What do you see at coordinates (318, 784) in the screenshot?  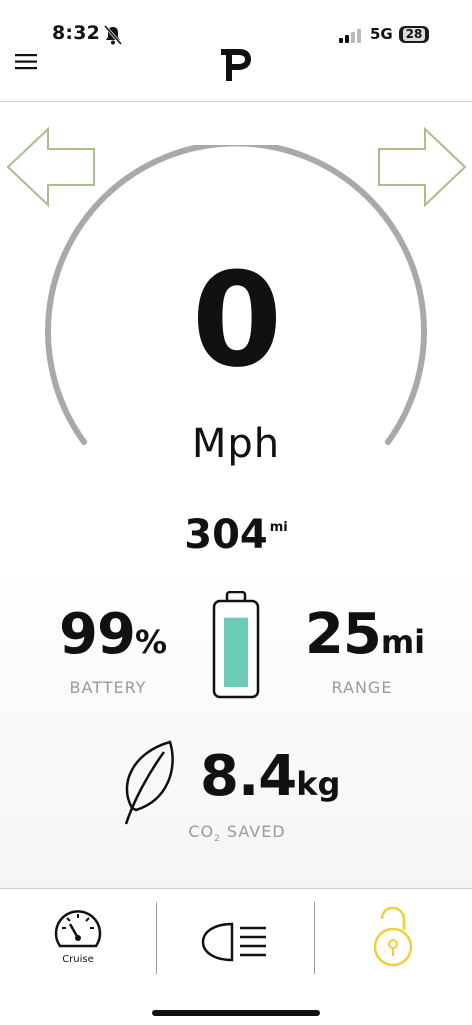 I see `co2-unit: kg` at bounding box center [318, 784].